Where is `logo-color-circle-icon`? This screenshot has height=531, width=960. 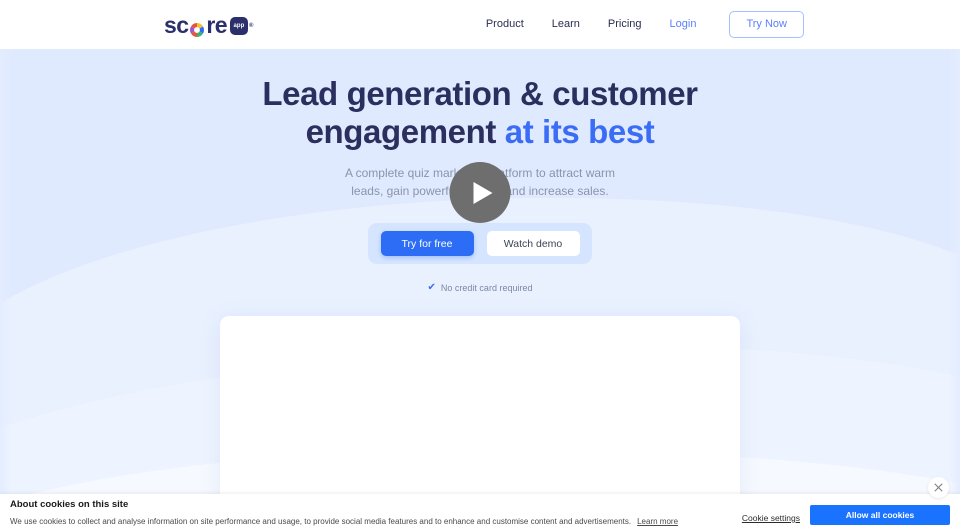 logo-color-circle-icon is located at coordinates (197, 27).